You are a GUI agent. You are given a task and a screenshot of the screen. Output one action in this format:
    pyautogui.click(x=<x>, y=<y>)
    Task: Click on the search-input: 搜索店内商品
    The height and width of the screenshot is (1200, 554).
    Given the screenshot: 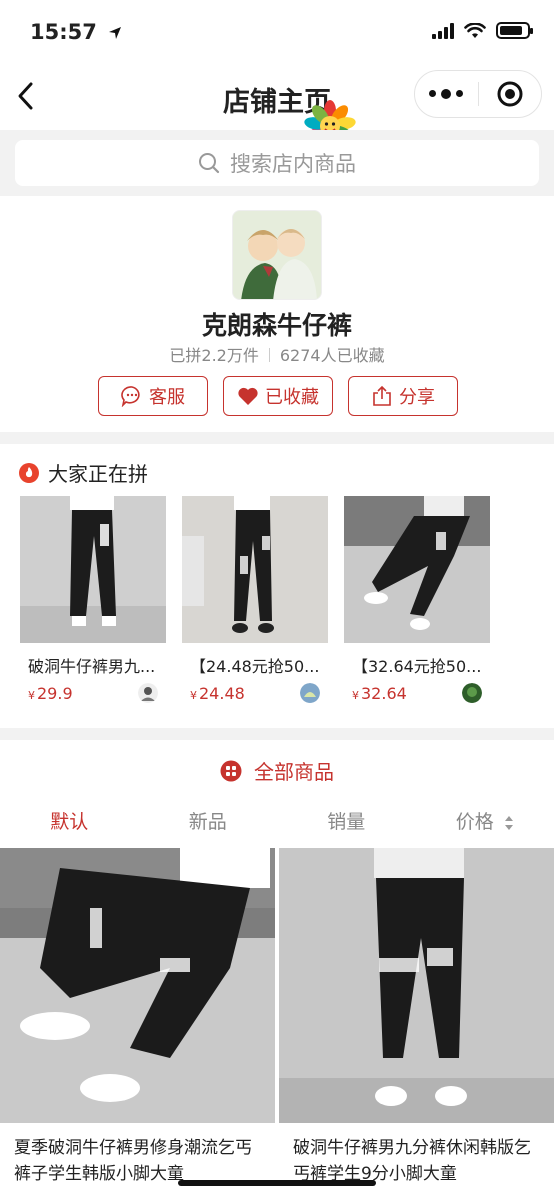 What is the action you would take?
    pyautogui.click(x=277, y=163)
    